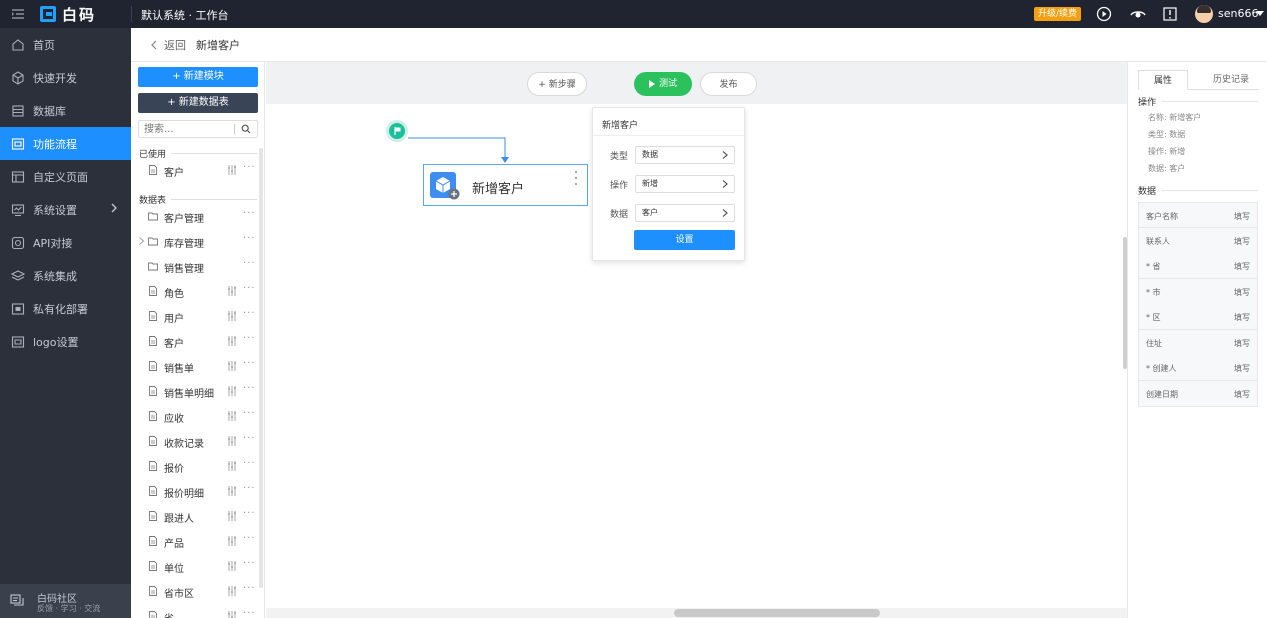 This screenshot has width=1267, height=618. What do you see at coordinates (195, 266) in the screenshot?
I see `folder-item: 销售管理 ···` at bounding box center [195, 266].